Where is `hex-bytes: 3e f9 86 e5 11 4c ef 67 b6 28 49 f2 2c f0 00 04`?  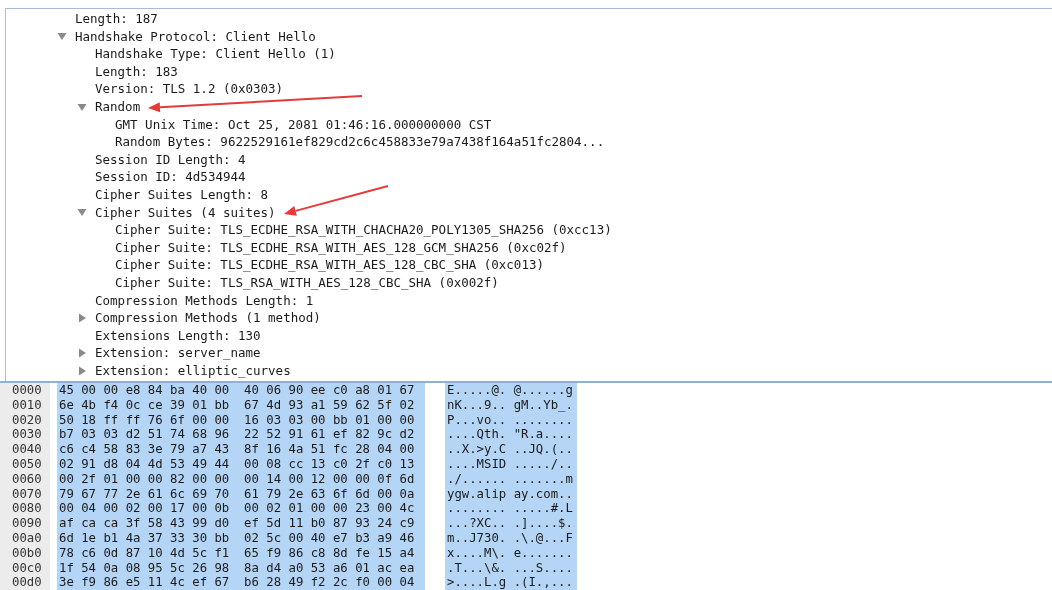 hex-bytes: 3e f9 86 e5 11 4c ef 67 b6 28 49 f2 2c f0 00 04 is located at coordinates (241, 582).